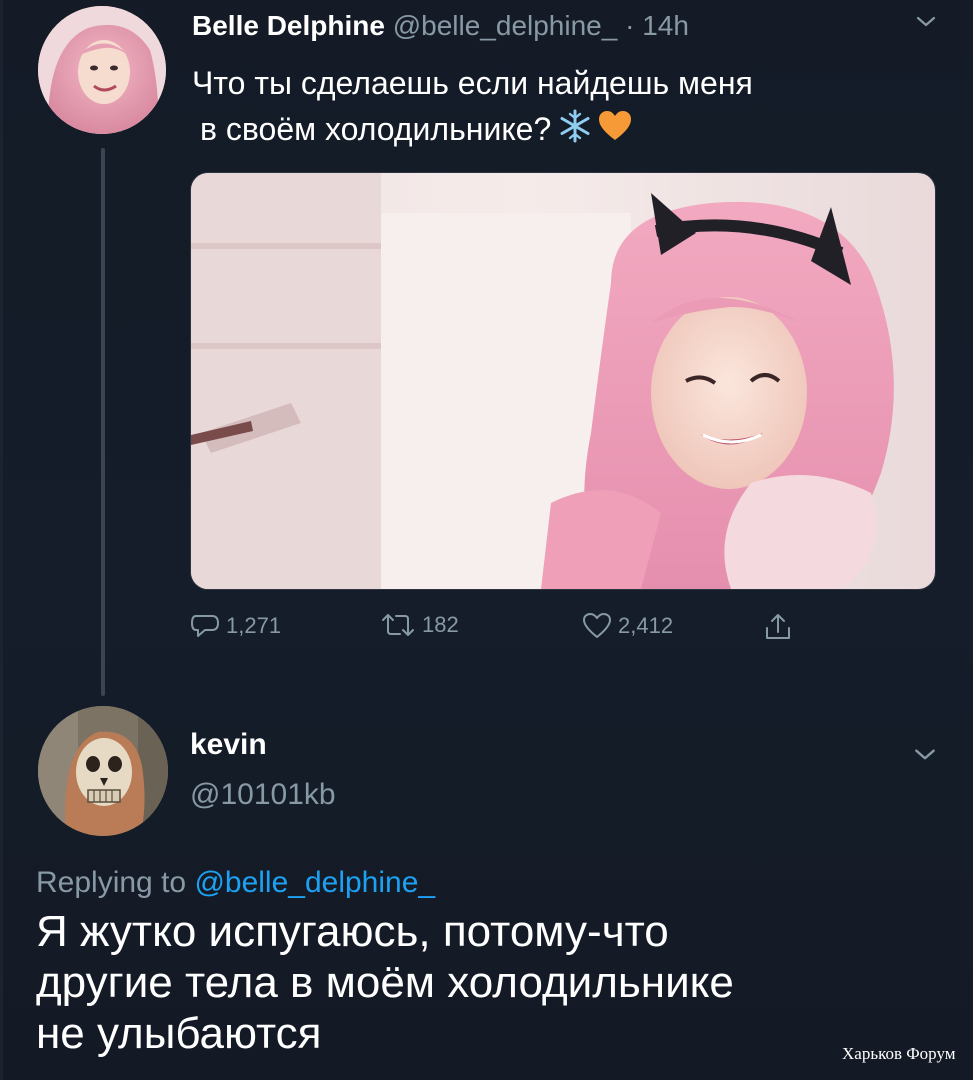 The width and height of the screenshot is (973, 1080). I want to click on like-action: 2,412, so click(627, 626).